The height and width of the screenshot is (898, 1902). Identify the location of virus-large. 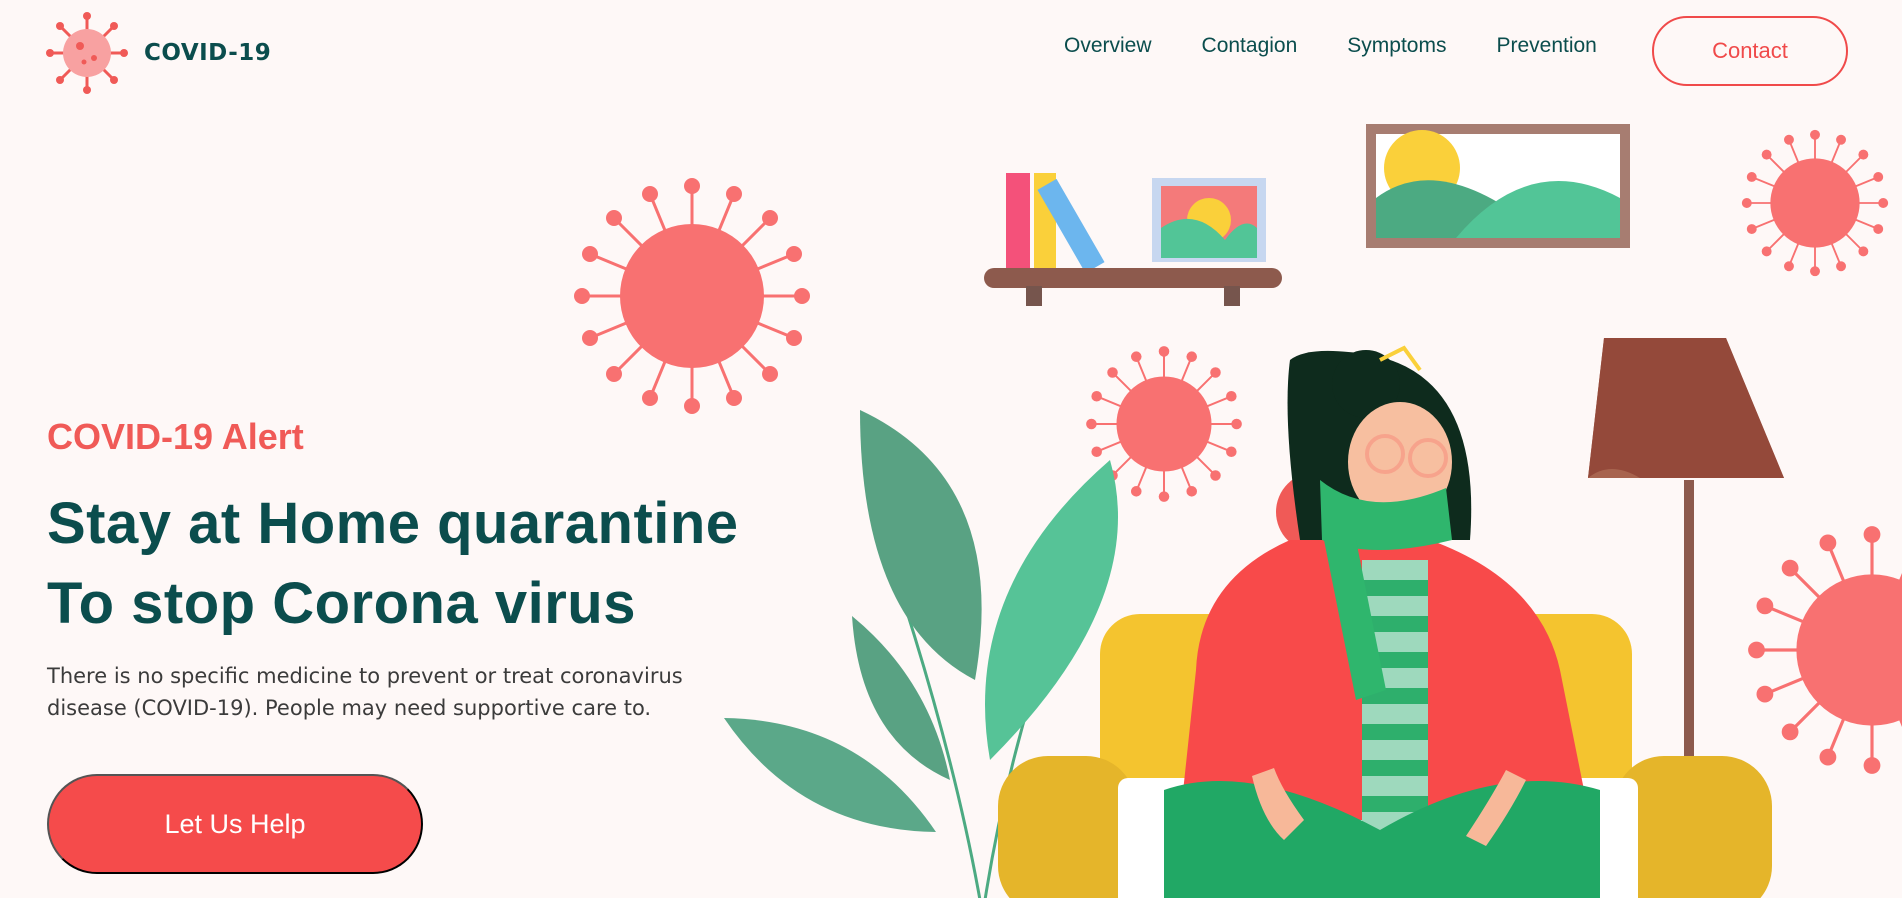
(692, 296).